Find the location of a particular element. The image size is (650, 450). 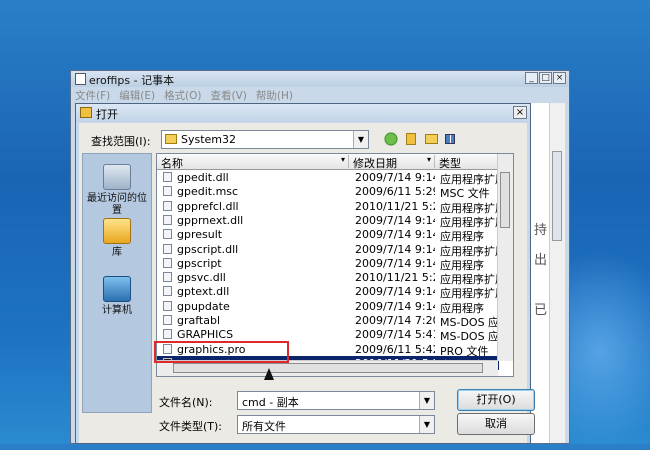

file-name-cell: gptext.dll is located at coordinates (203, 292).